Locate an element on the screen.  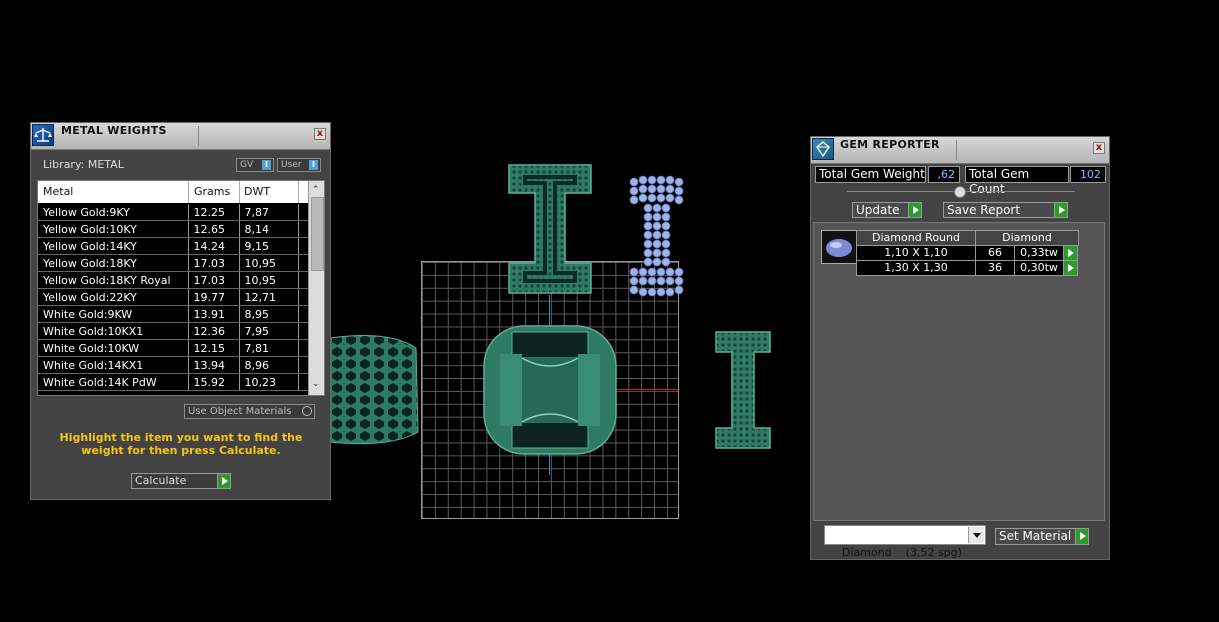
gem-reporter-titlebar: GEM REPORTER x is located at coordinates (960, 150).